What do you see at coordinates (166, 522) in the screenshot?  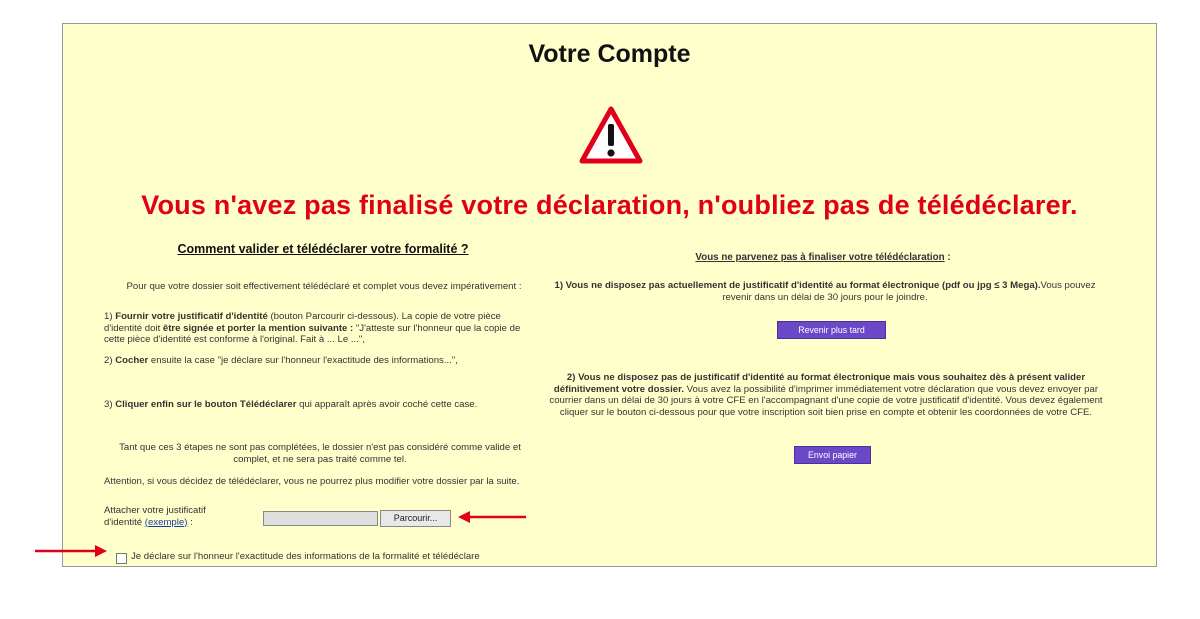 I see `example-link: (exemple)` at bounding box center [166, 522].